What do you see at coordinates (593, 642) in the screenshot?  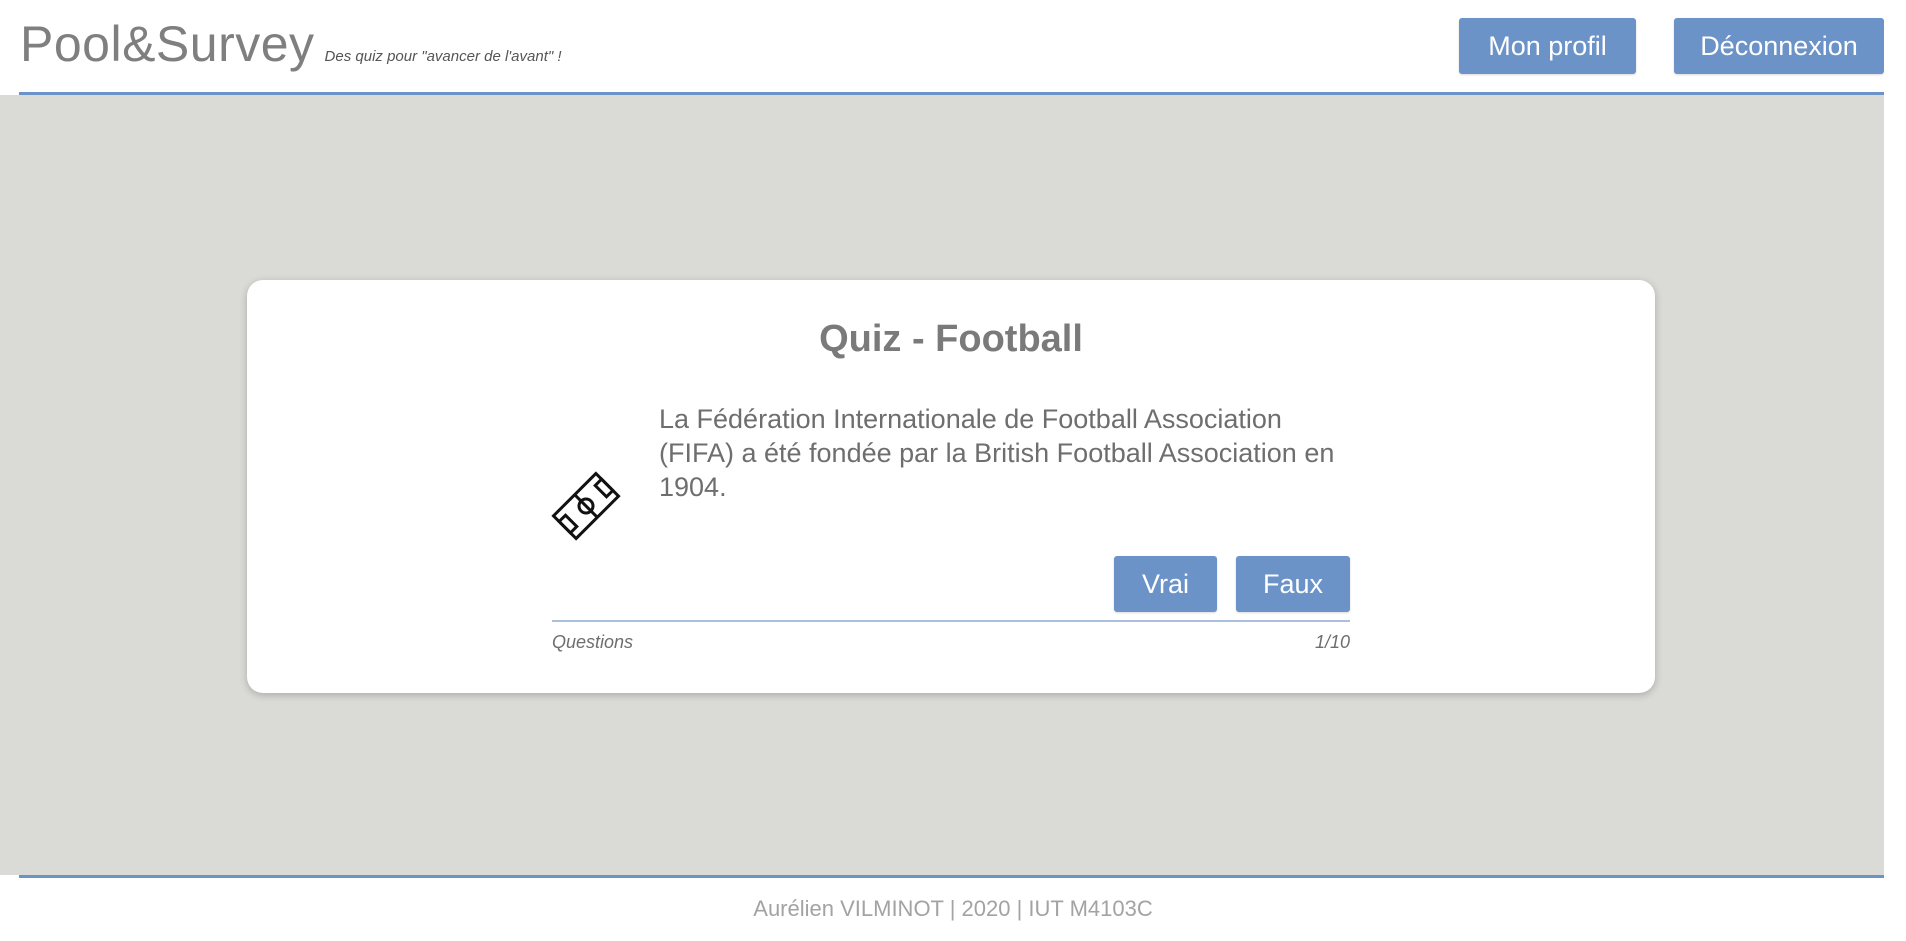 I see `progress-label: Questions` at bounding box center [593, 642].